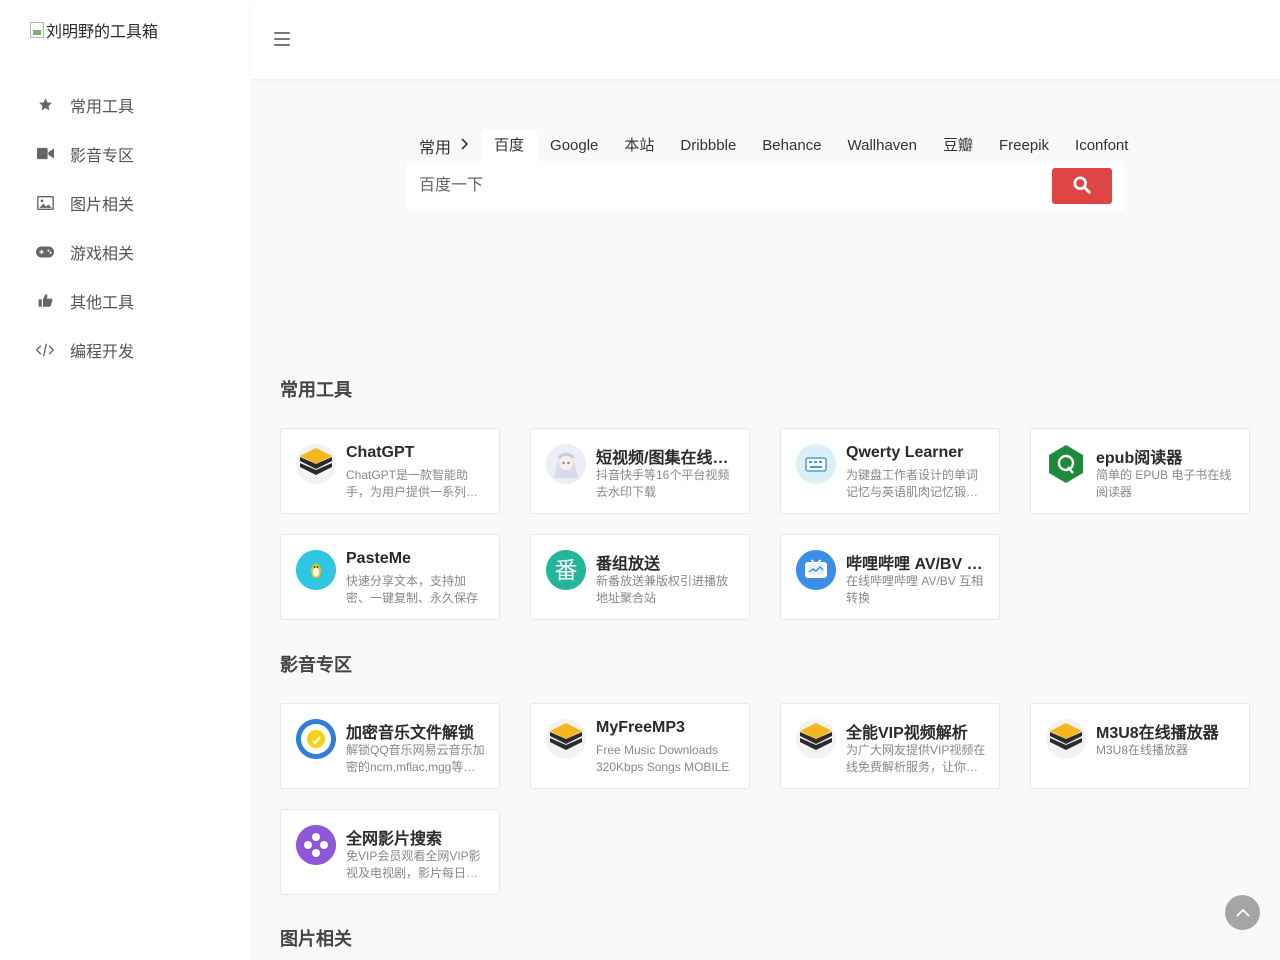  Describe the element at coordinates (912, 483) in the screenshot. I see `card-description: 为键盘工作者设计的单词记忆与英语肌肉记忆锻炼软件` at that location.